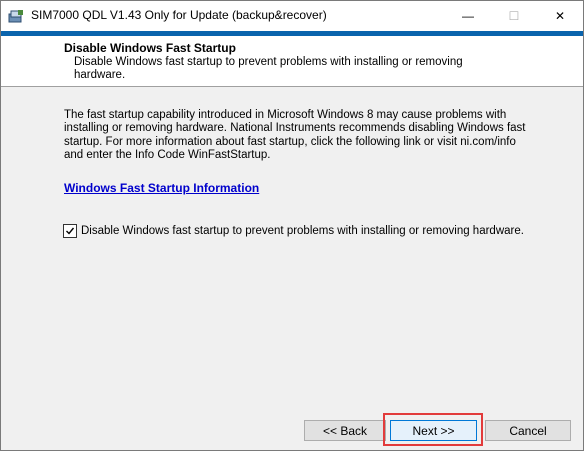 The height and width of the screenshot is (451, 584). I want to click on minimize-icon: —, so click(468, 16).